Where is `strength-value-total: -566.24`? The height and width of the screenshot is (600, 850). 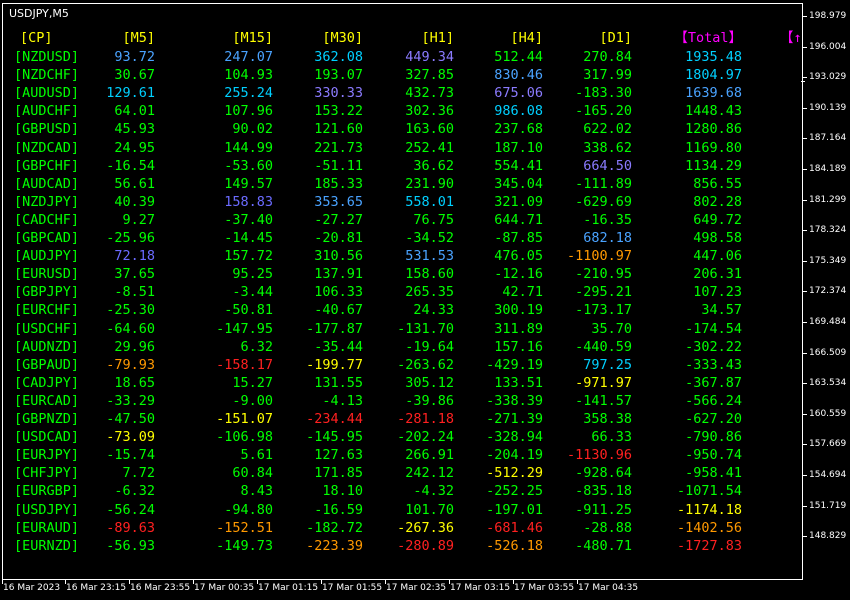
strength-value-total: -566.24 is located at coordinates (713, 400).